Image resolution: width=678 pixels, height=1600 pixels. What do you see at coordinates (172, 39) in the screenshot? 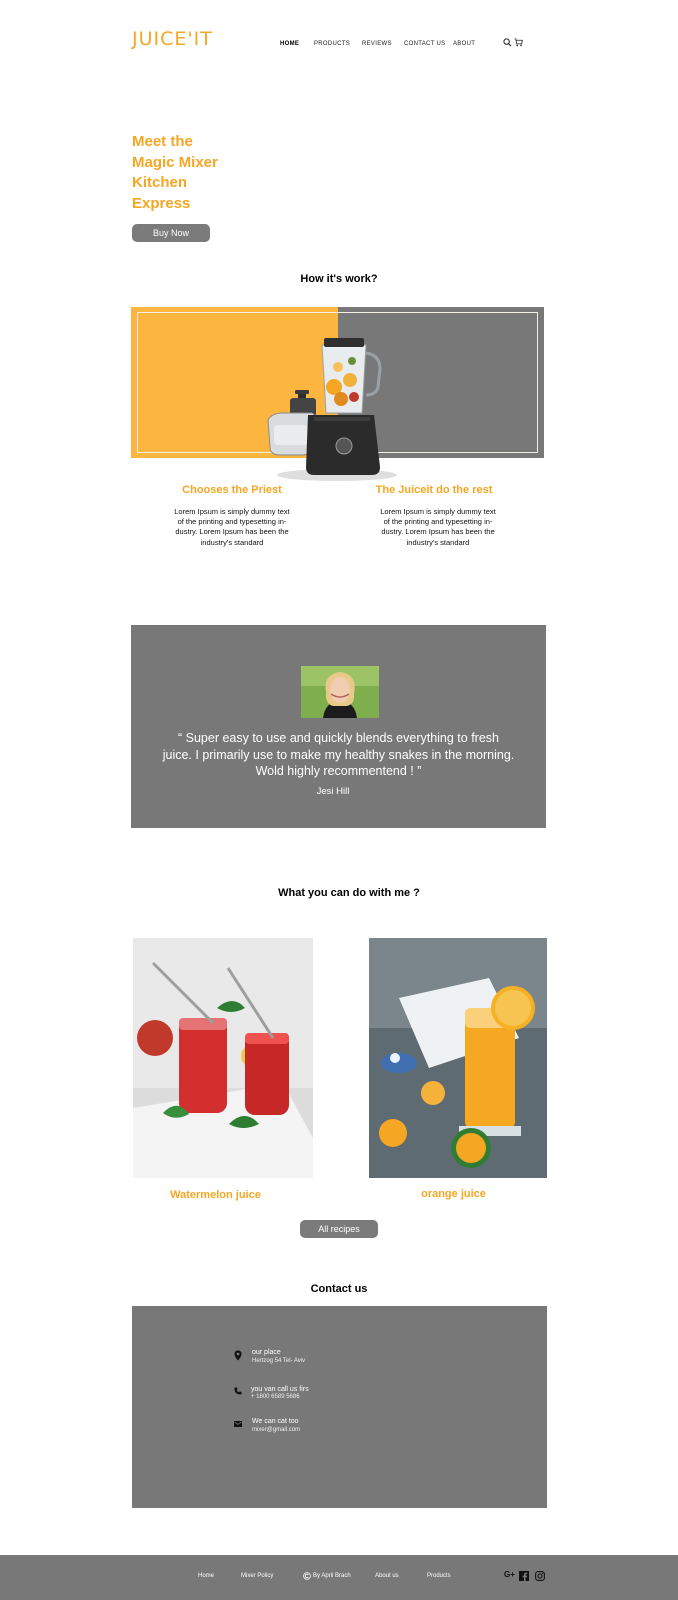
I see `logo: JUICE'IT` at bounding box center [172, 39].